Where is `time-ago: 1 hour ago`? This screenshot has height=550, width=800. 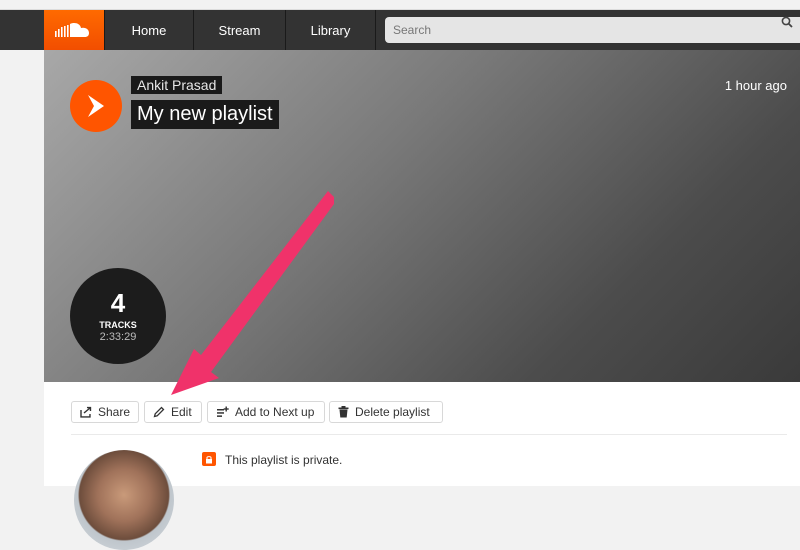 time-ago: 1 hour ago is located at coordinates (755, 85).